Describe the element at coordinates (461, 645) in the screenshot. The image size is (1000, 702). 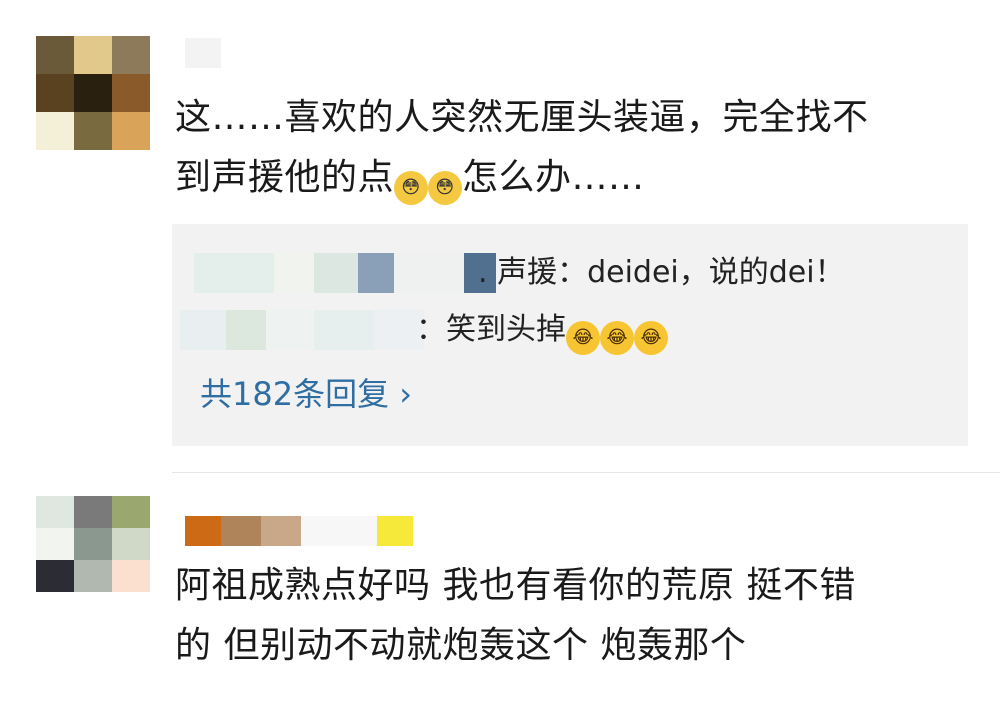
I see `comment-text-line: 的 但别动不动就炮轰这个 炮轰那个` at that location.